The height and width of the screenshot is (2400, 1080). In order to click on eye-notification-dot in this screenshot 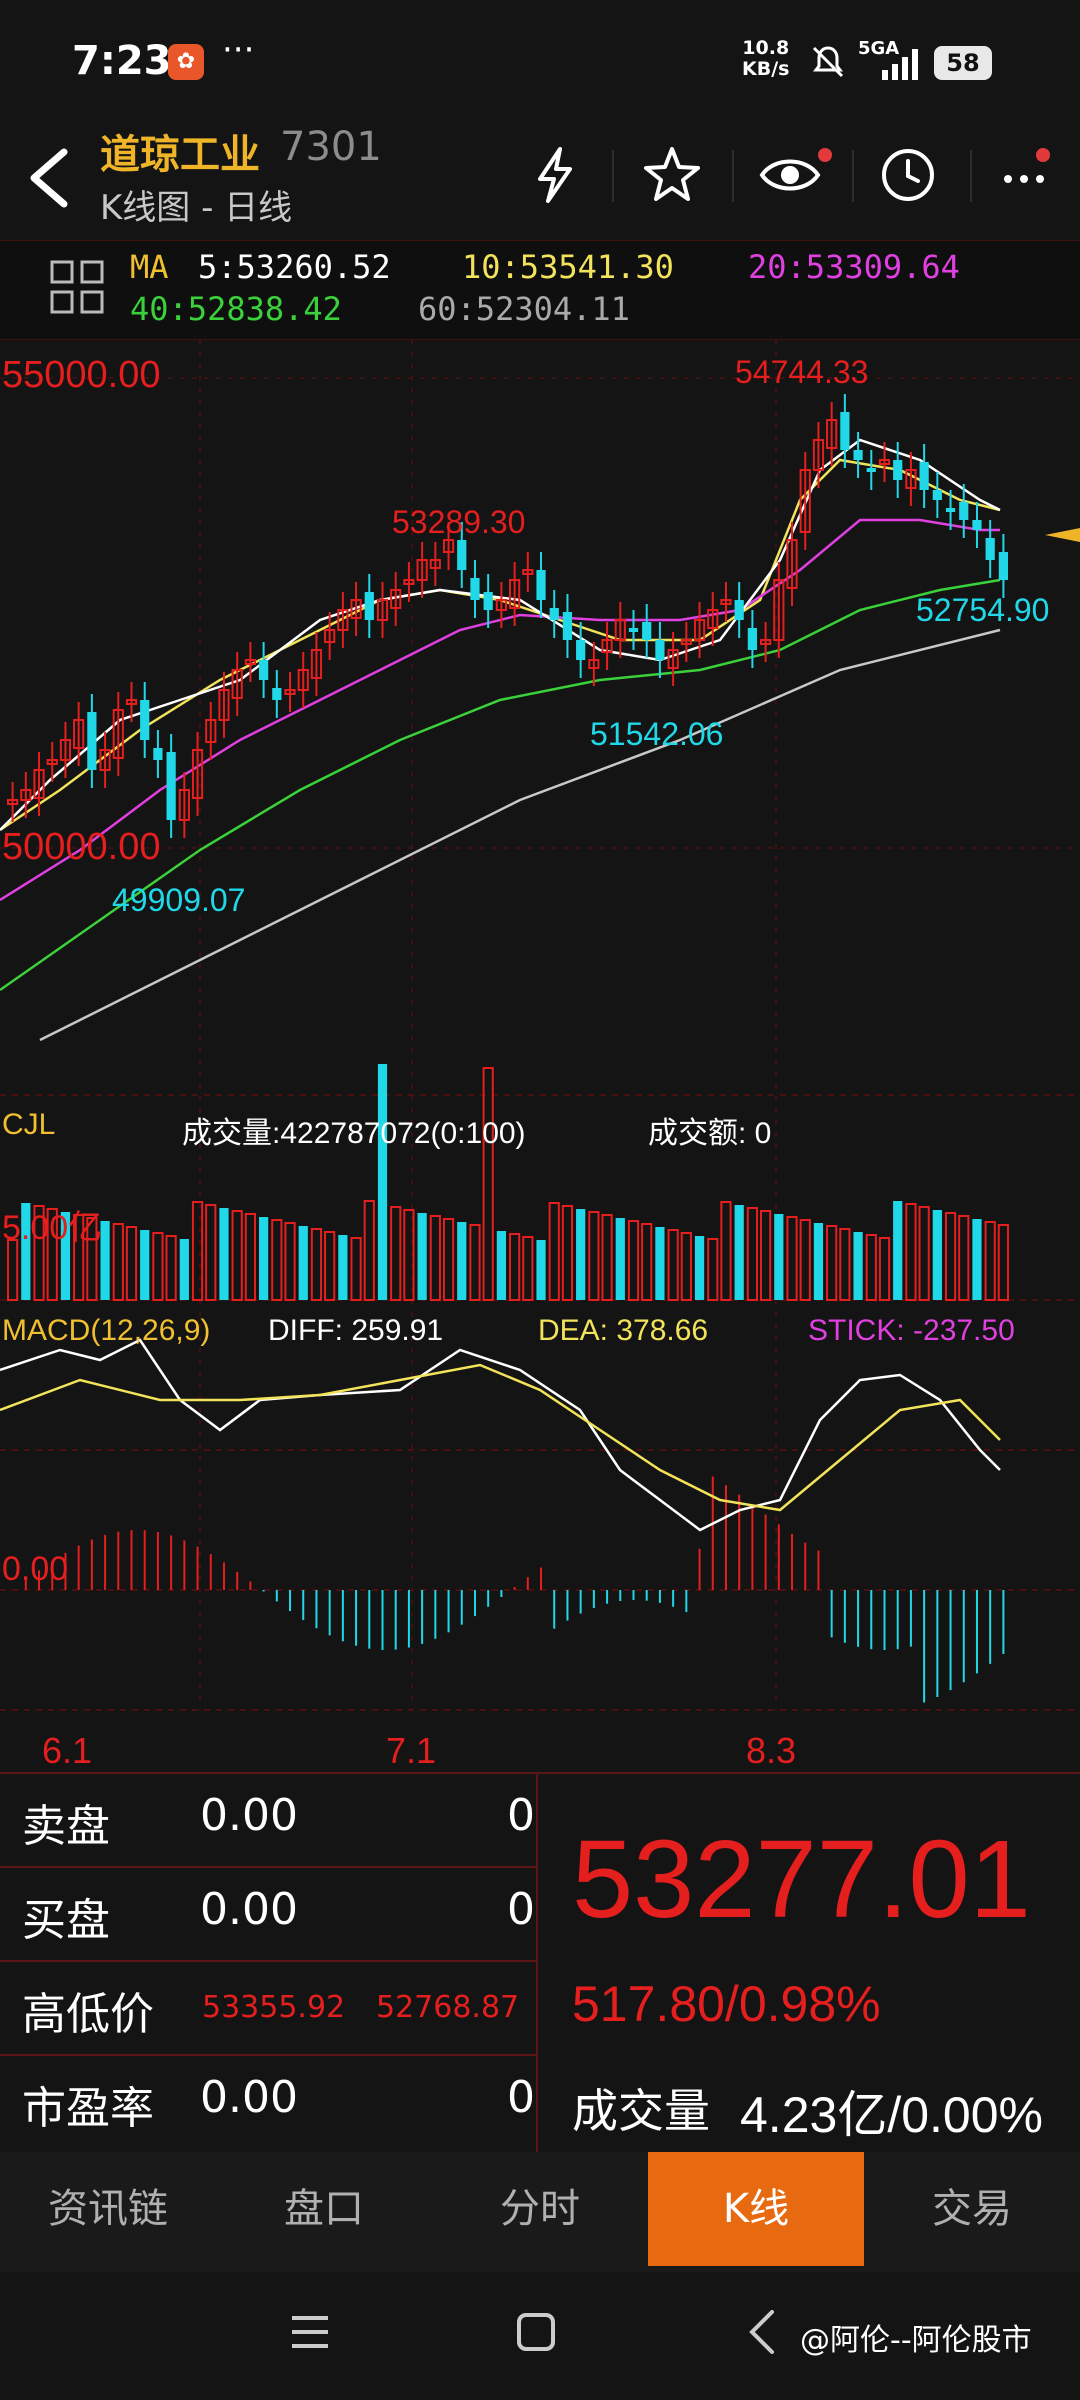, I will do `click(825, 155)`.